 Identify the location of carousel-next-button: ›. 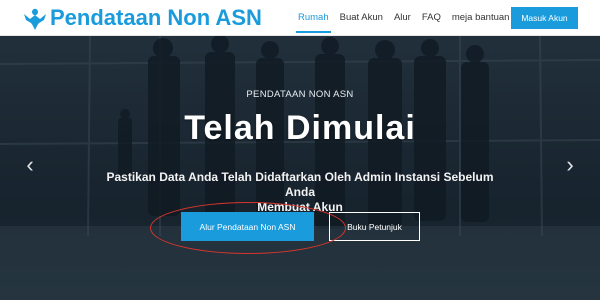
(570, 165).